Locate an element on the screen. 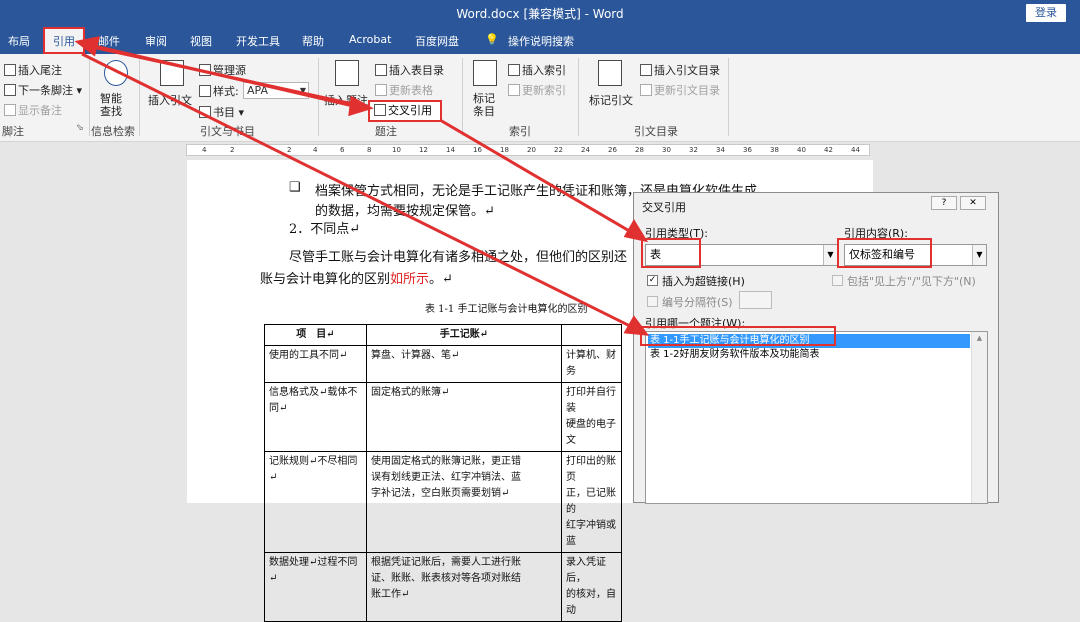 This screenshot has height=622, width=1080. smart-lookup-icon is located at coordinates (116, 73).